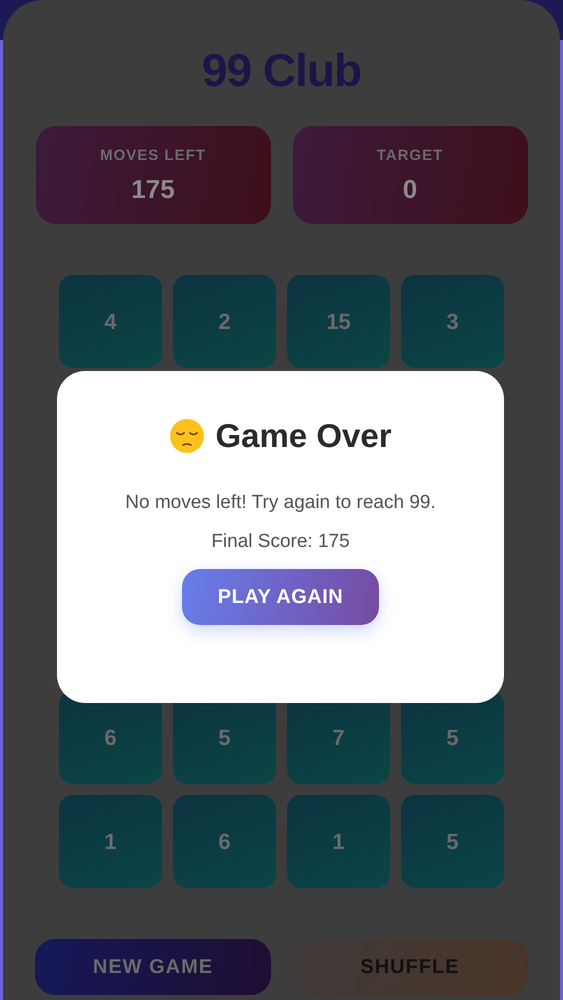  I want to click on number-tile: 5, so click(452, 841).